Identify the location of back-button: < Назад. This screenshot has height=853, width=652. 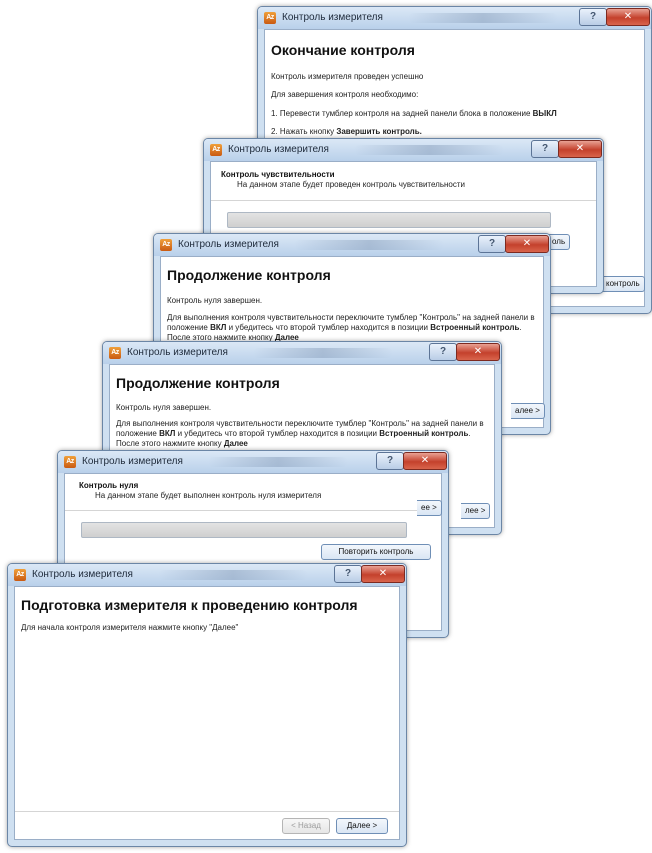
(306, 826).